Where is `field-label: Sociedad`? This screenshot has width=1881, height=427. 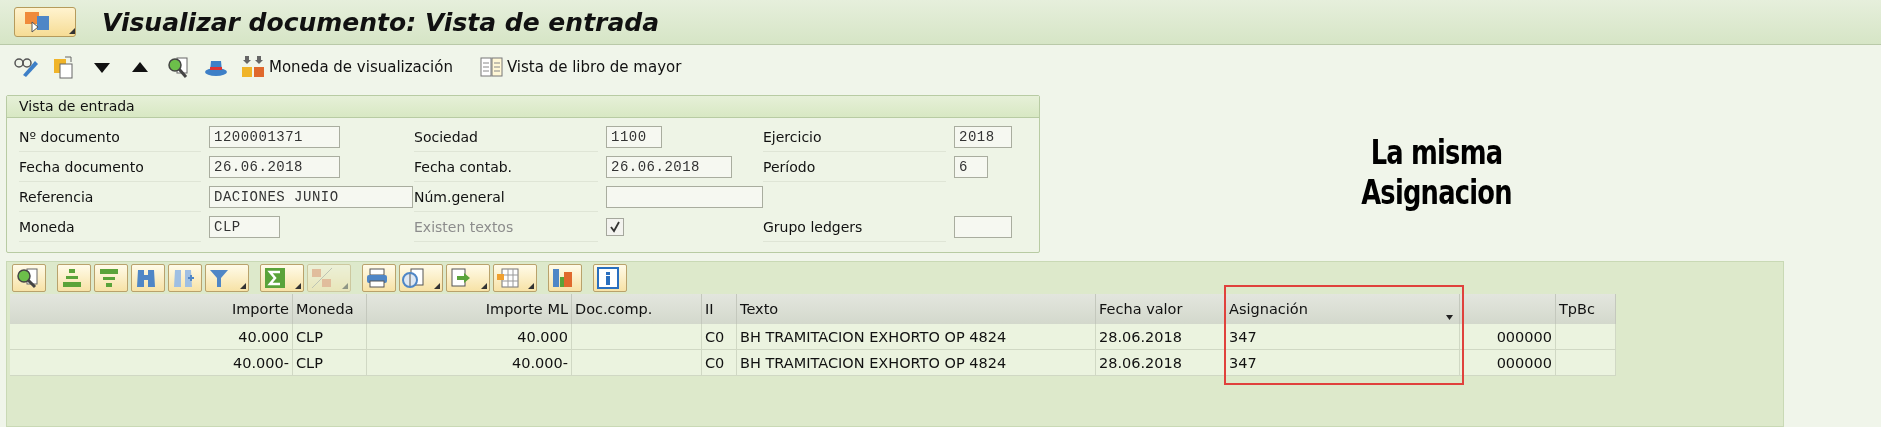
field-label: Sociedad is located at coordinates (506, 137).